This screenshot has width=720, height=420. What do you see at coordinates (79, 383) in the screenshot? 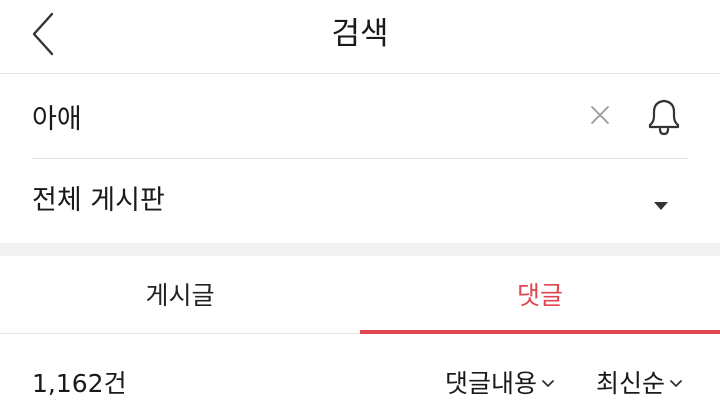
I see `result-count: 1,162건` at bounding box center [79, 383].